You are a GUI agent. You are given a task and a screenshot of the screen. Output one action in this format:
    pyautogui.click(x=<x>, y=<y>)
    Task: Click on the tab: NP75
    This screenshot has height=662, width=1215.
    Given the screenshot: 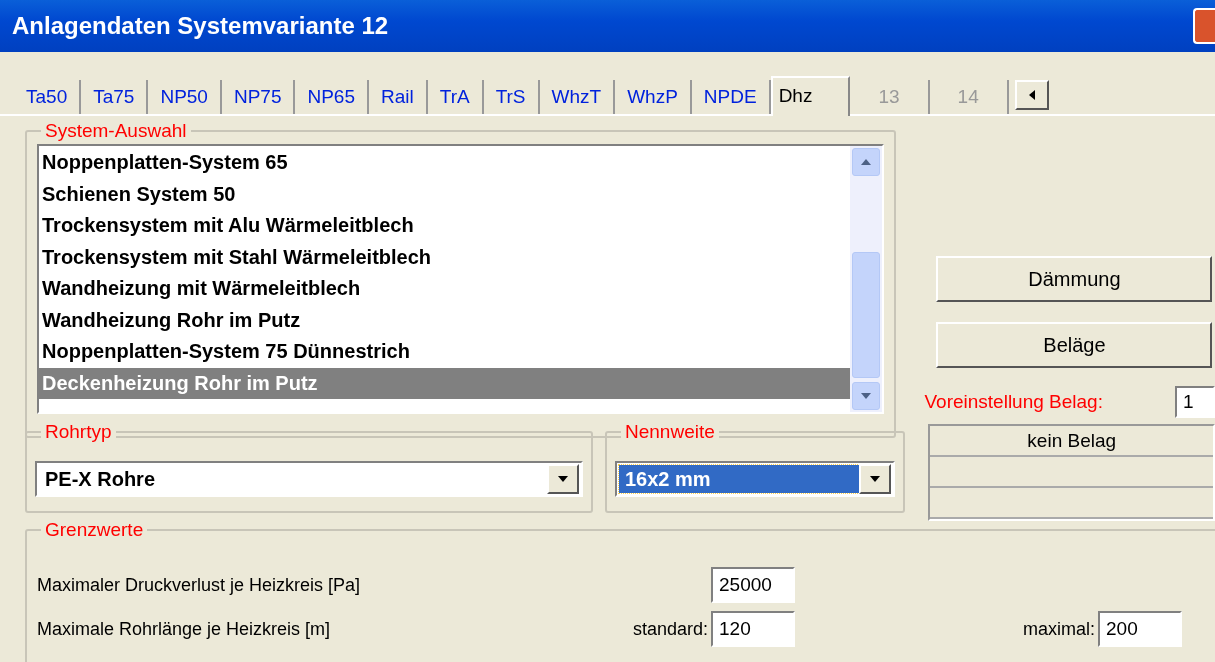 What is the action you would take?
    pyautogui.click(x=258, y=97)
    